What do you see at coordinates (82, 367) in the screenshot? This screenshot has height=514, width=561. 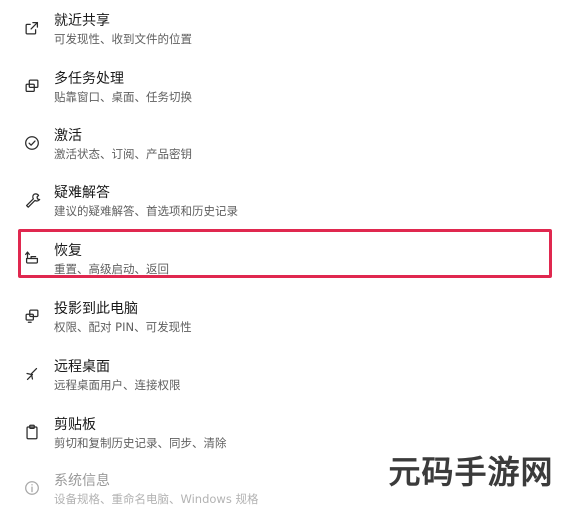 I see `settings-item-title: 远程桌面` at bounding box center [82, 367].